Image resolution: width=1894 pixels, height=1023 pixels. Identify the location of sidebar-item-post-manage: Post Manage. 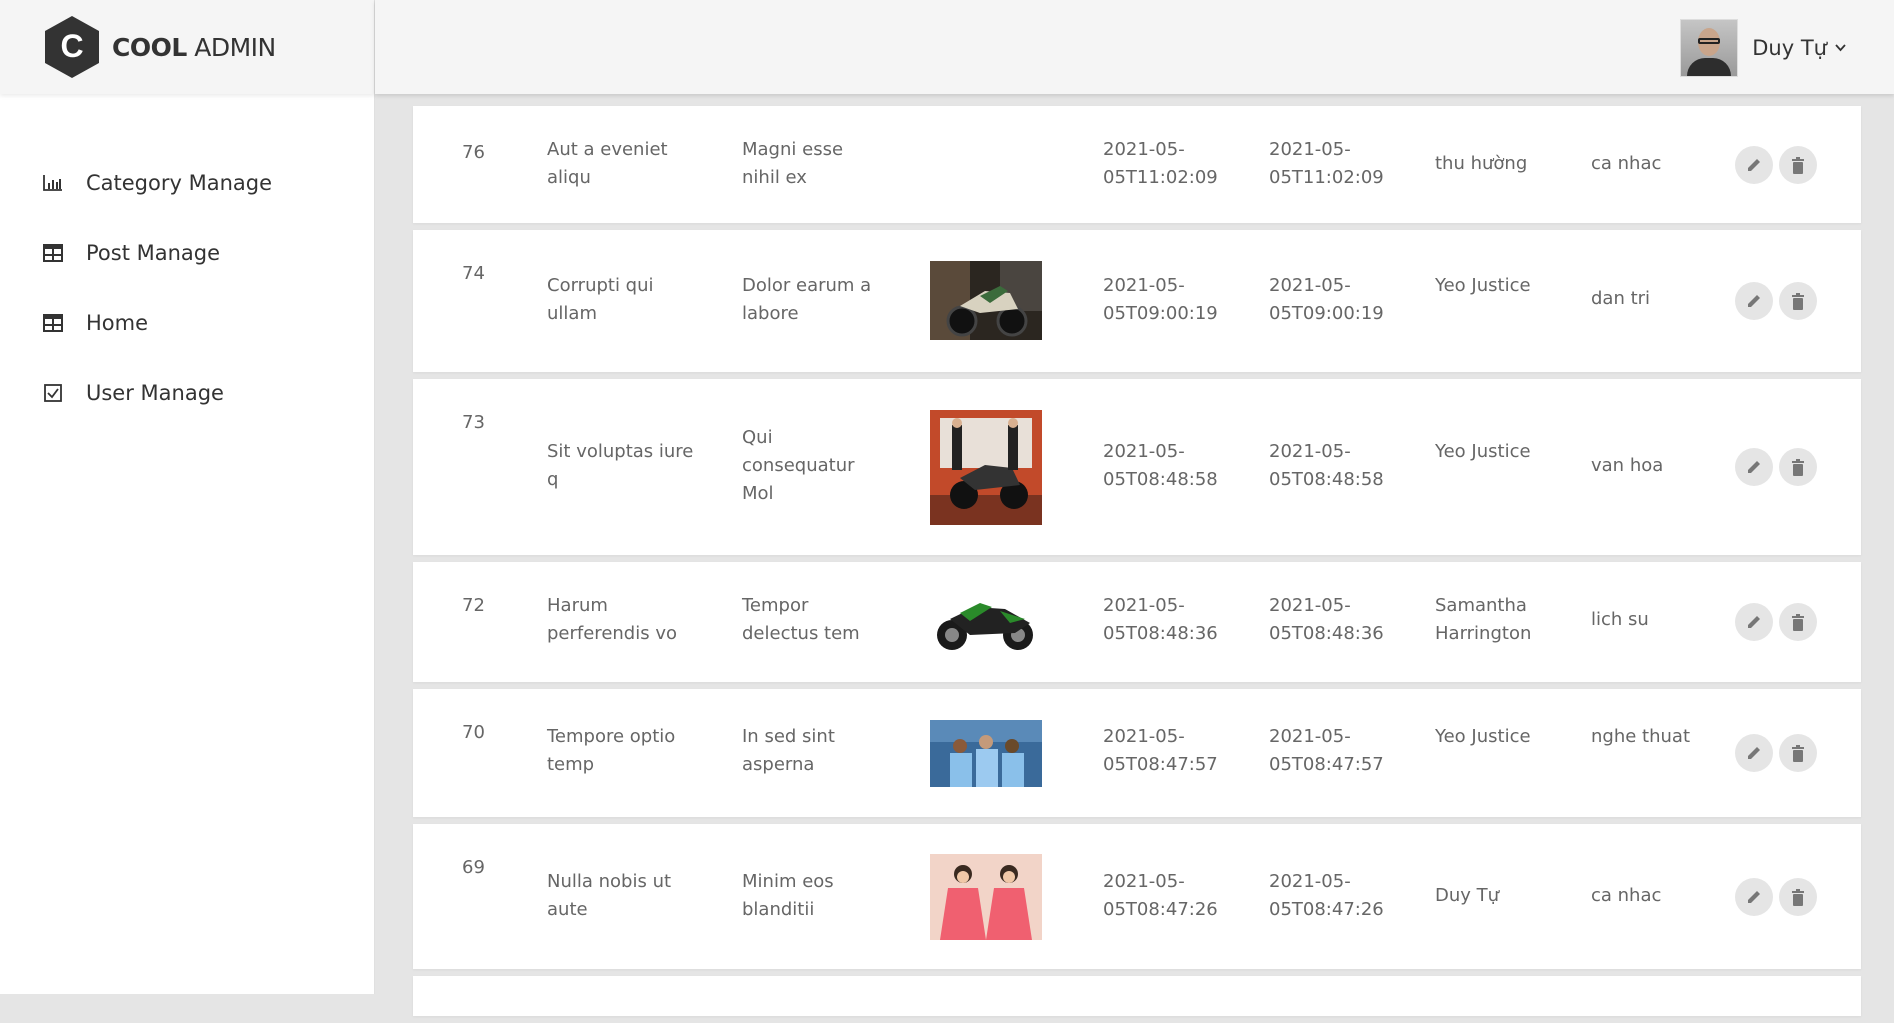
(187, 253).